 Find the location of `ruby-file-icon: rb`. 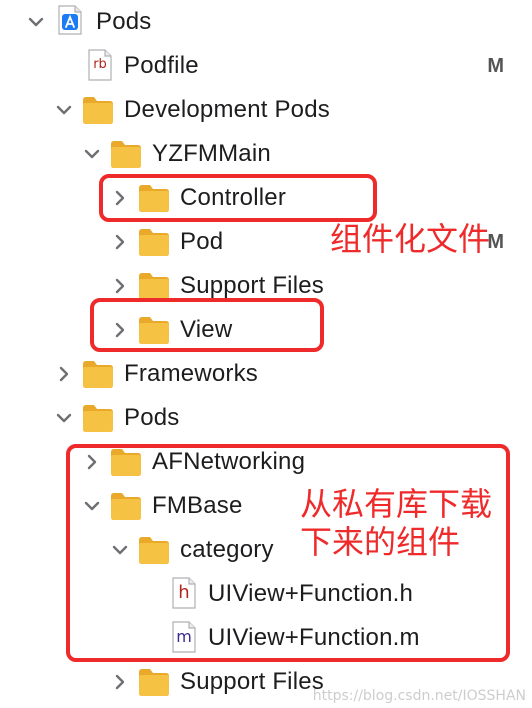

ruby-file-icon: rb is located at coordinates (100, 65).